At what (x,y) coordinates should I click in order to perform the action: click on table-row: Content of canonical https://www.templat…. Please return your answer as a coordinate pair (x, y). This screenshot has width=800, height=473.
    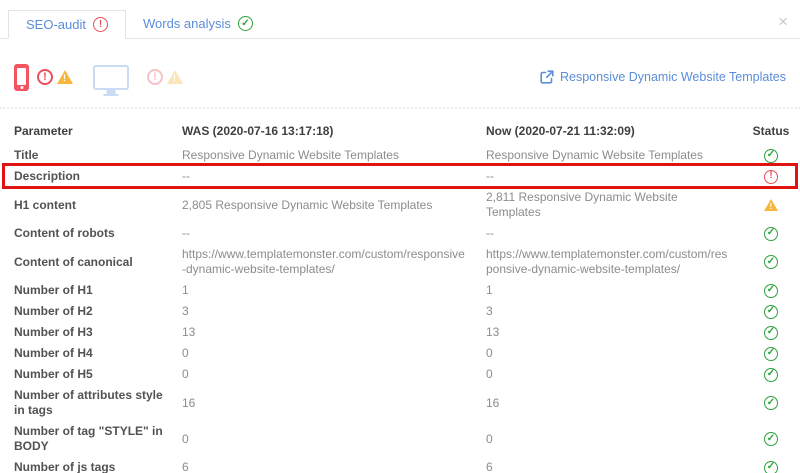
    Looking at the image, I should click on (400, 262).